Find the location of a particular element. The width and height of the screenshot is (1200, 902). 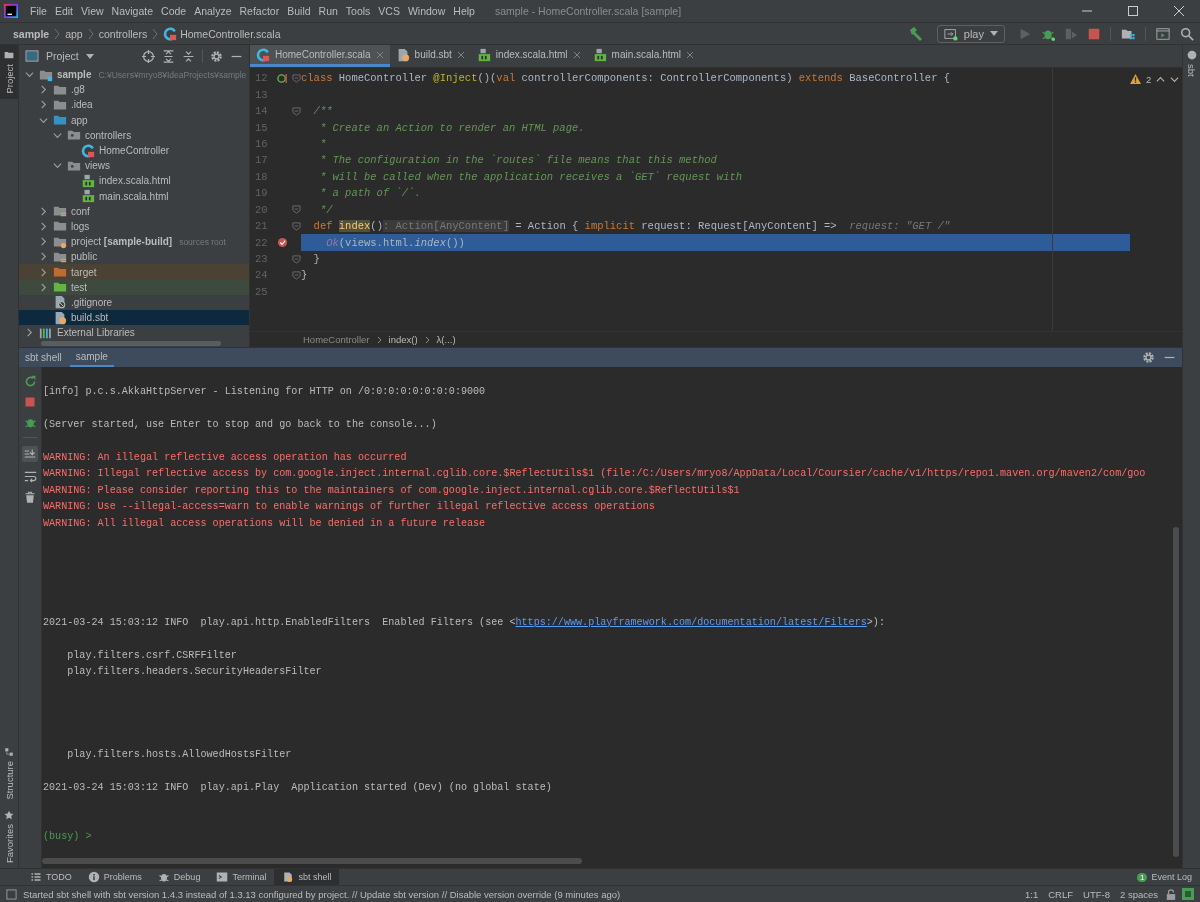

tree-item: External Libraries is located at coordinates (134, 332).